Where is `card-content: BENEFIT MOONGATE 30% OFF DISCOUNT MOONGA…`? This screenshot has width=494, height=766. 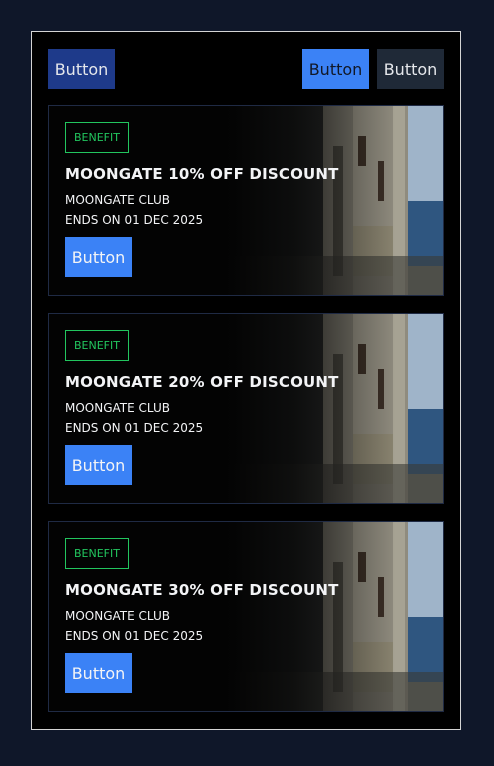
card-content: BENEFIT MOONGATE 30% OFF DISCOUNT MOONGA… is located at coordinates (246, 615).